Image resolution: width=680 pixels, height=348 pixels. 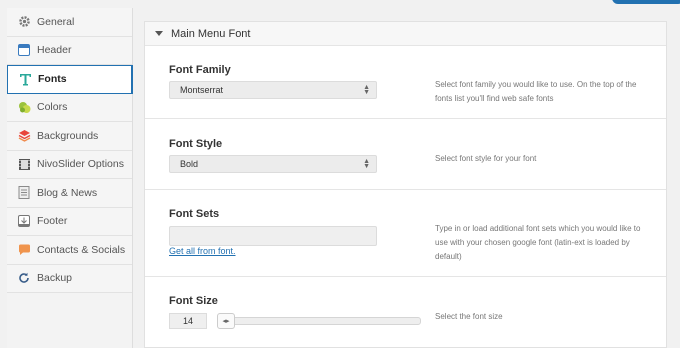 What do you see at coordinates (196, 144) in the screenshot?
I see `font-style-label: Font Style` at bounding box center [196, 144].